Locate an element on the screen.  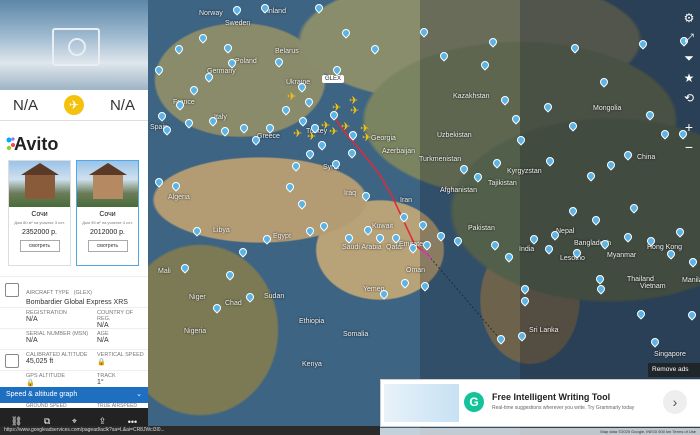
chevron-right-icon: › is located at coordinates (675, 402).